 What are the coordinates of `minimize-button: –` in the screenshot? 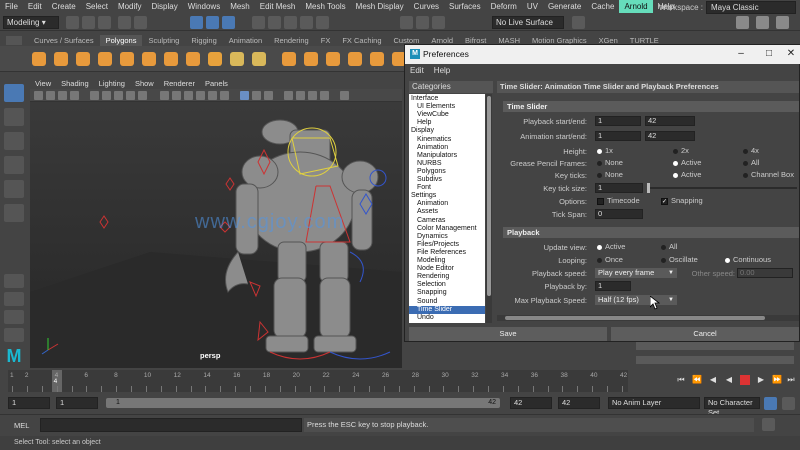 It's located at (741, 54).